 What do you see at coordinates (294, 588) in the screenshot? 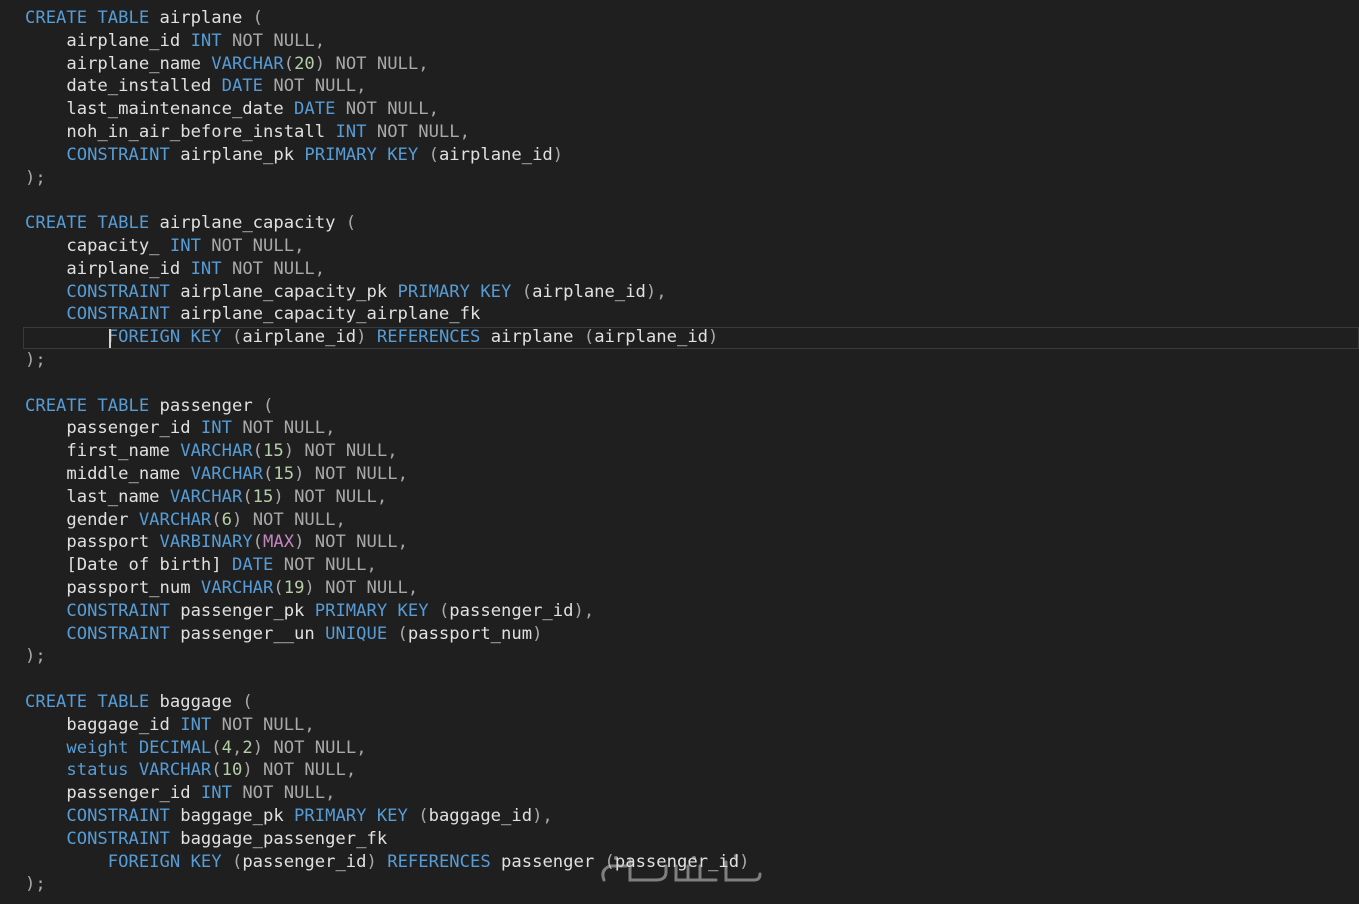
I see `code-token: 19` at bounding box center [294, 588].